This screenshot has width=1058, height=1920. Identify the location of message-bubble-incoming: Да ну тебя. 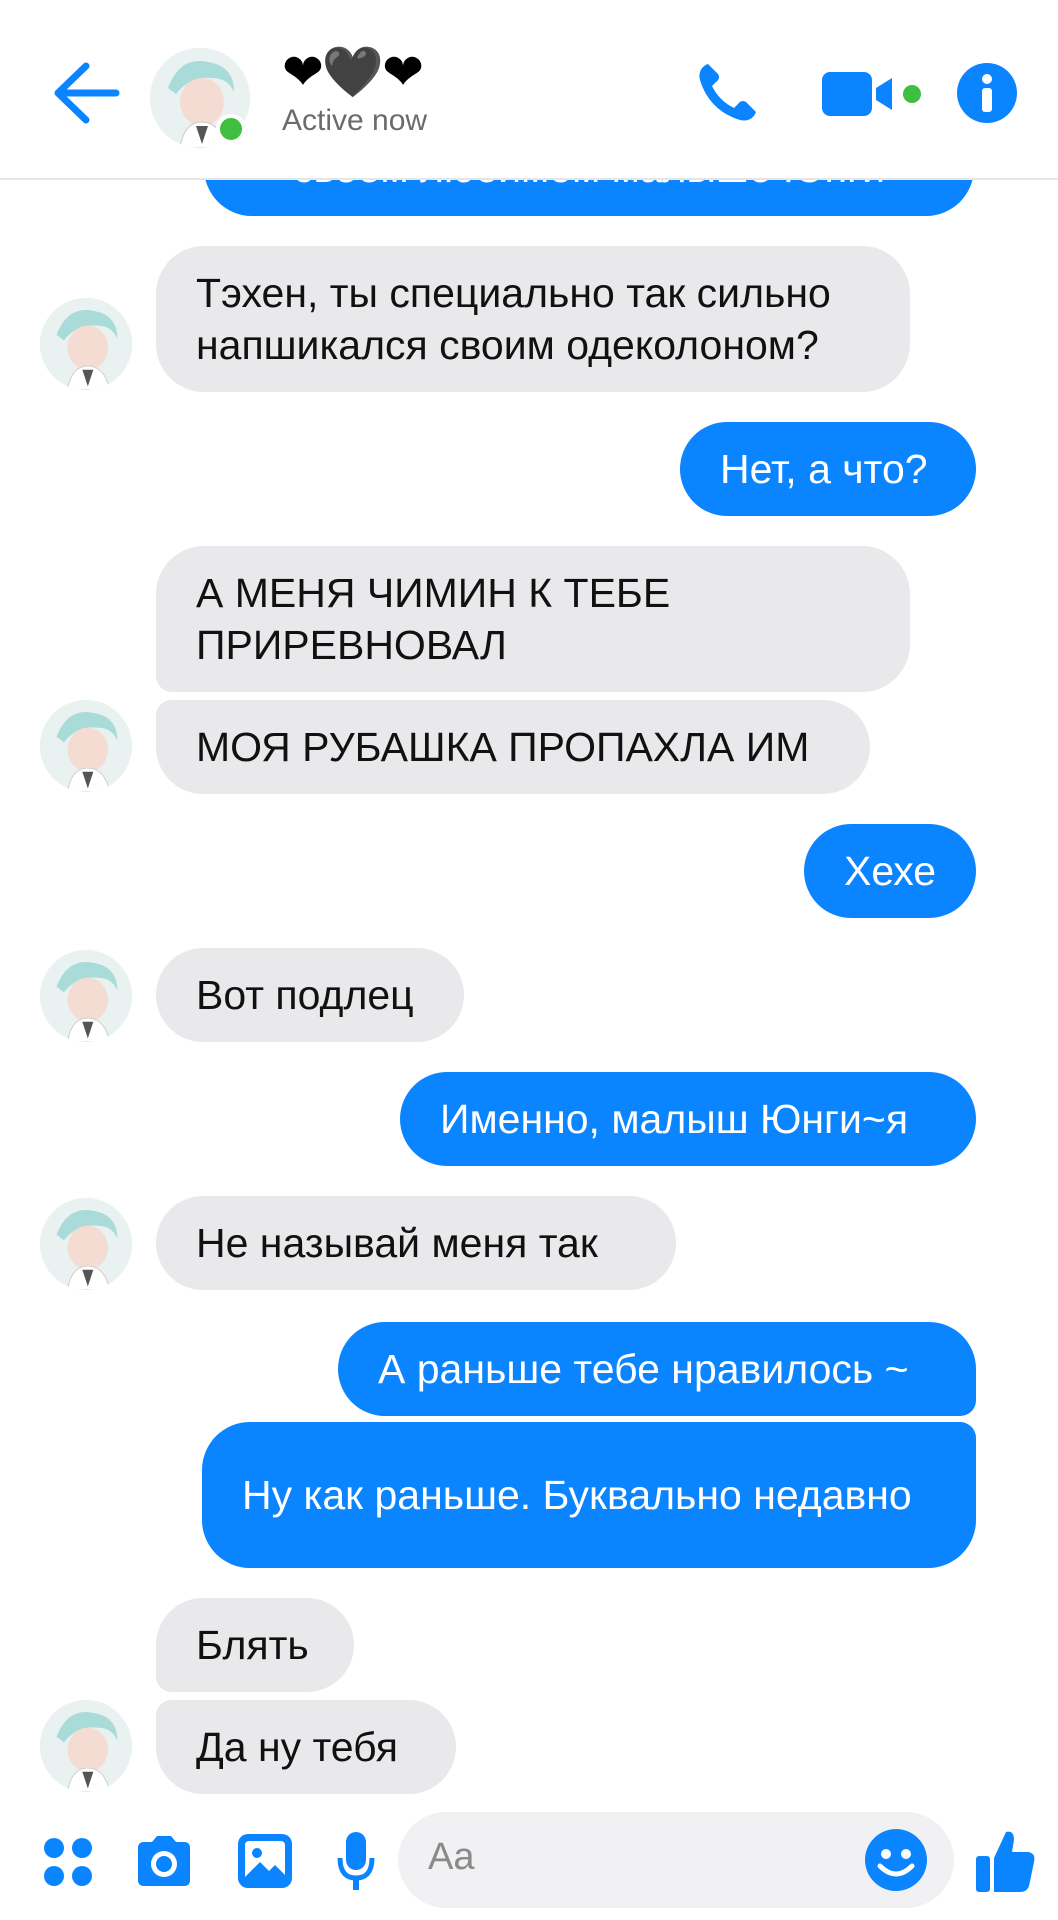
(306, 1747).